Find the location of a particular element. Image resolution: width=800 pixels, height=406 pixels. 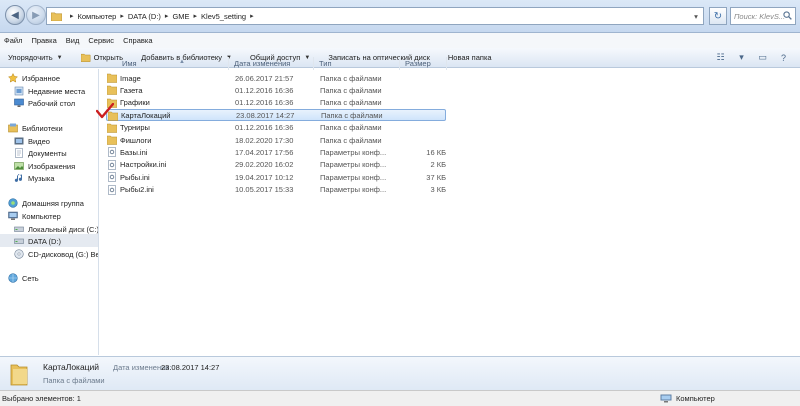

folder-row: Газета 01.12.2016 16:36 Папка с файлами is located at coordinates (276, 90).